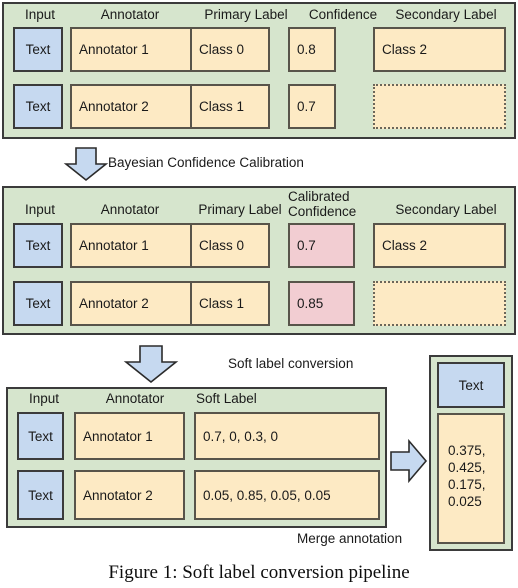  I want to click on panel2-header-secondary-label: Secondary Label, so click(446, 209).